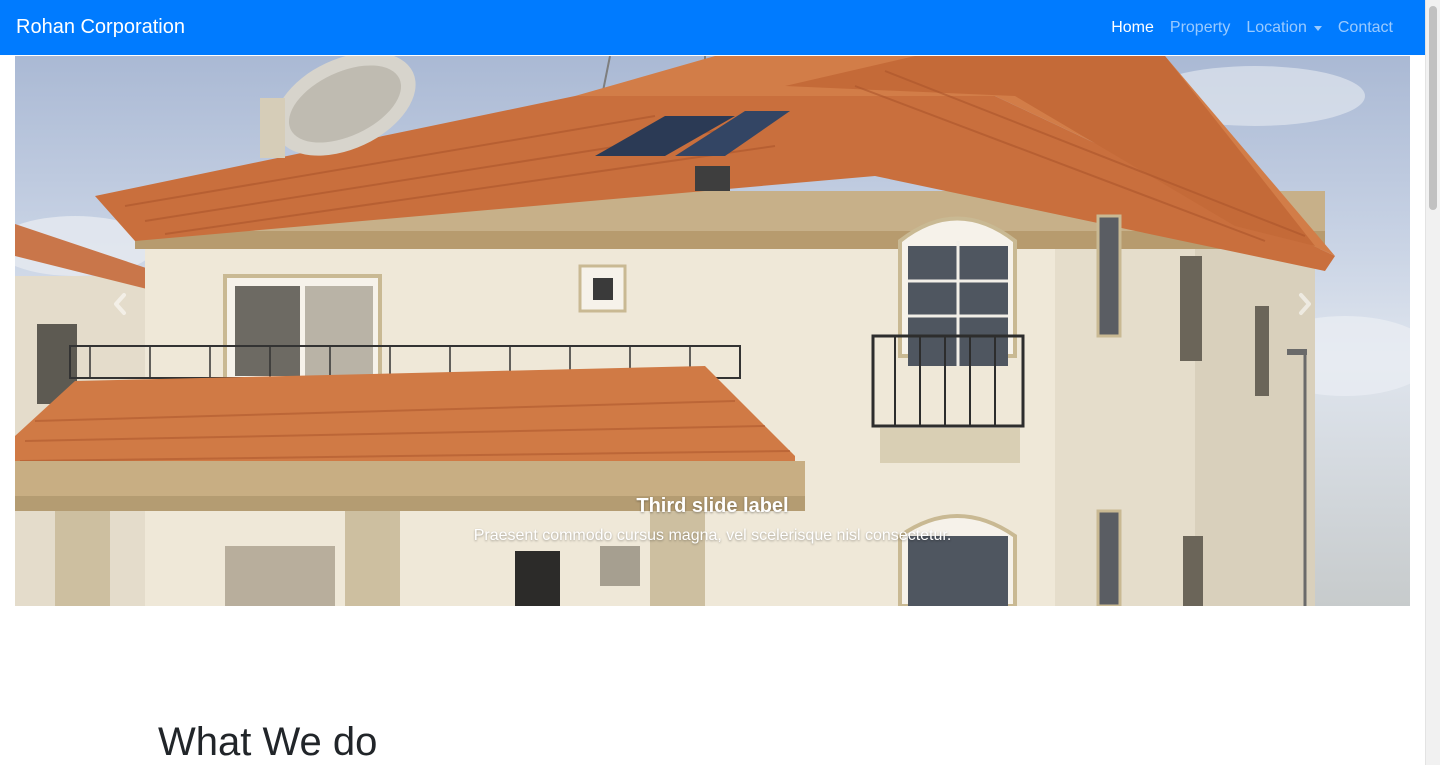 This screenshot has width=1440, height=765. What do you see at coordinates (1317, 28) in the screenshot?
I see `caret-down-icon` at bounding box center [1317, 28].